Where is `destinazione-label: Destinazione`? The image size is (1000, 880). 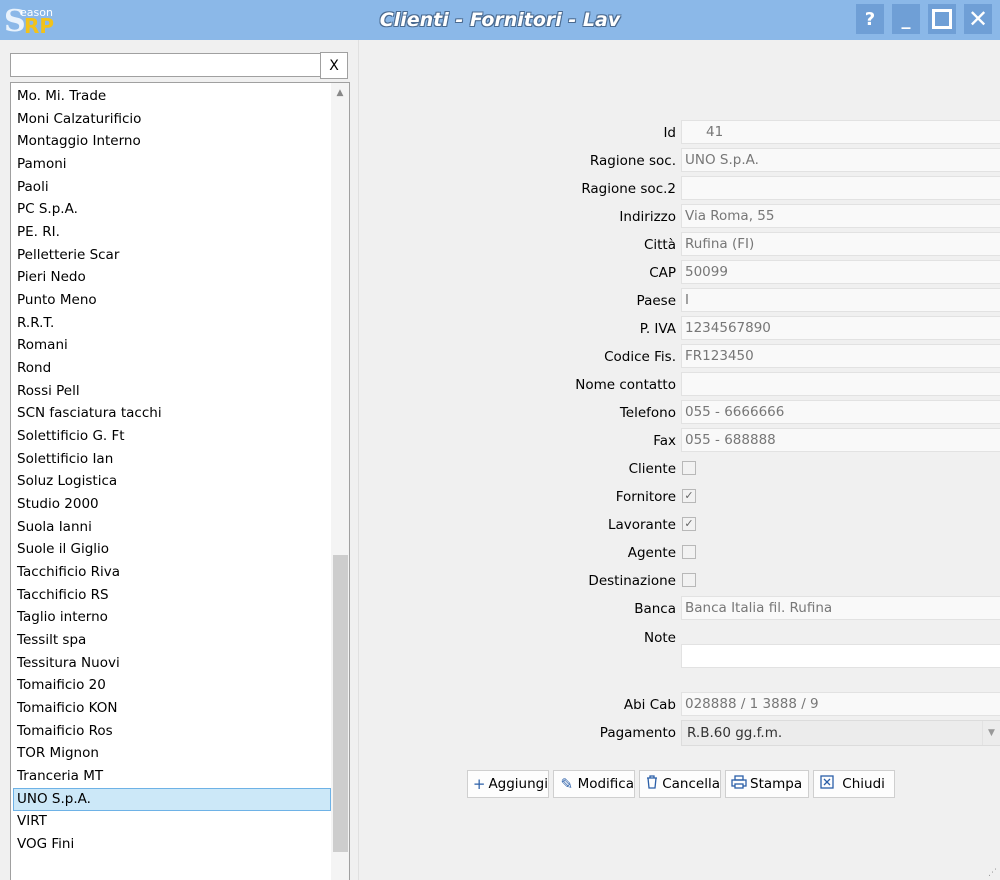 destinazione-label: Destinazione is located at coordinates (632, 581).